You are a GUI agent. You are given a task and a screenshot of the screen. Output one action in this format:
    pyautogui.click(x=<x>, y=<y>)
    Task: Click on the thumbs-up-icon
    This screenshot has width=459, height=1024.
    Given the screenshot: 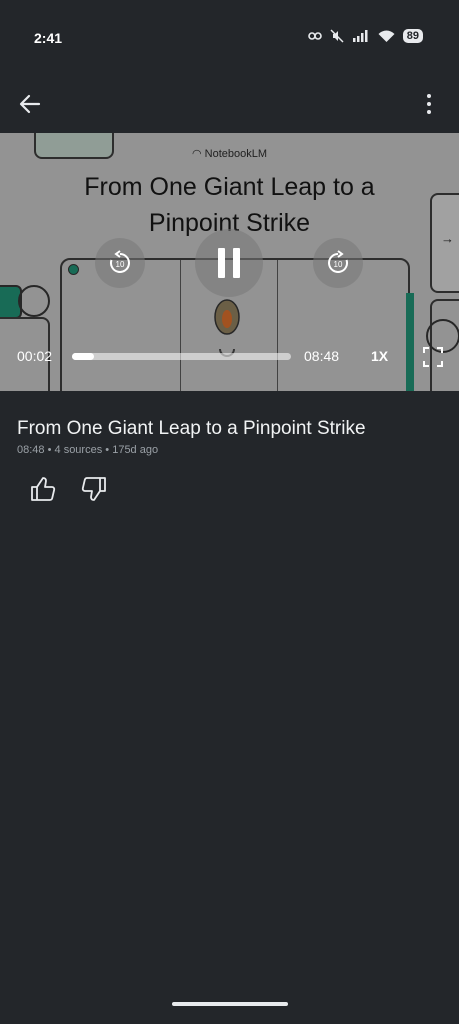 What is the action you would take?
    pyautogui.click(x=43, y=489)
    